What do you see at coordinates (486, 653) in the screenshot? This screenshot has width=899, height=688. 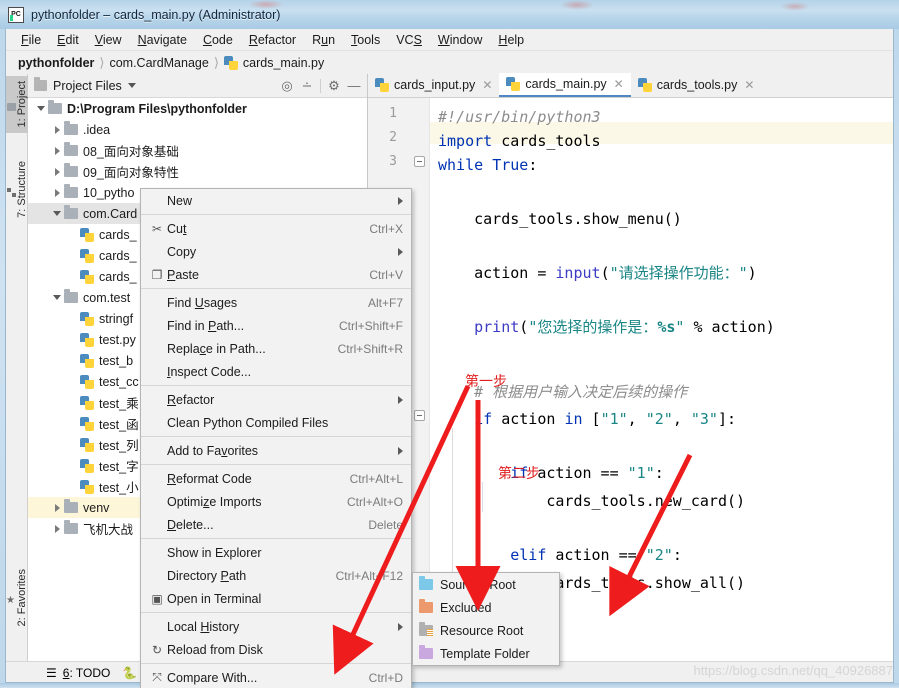 I see `submenu-item: Template Folder` at bounding box center [486, 653].